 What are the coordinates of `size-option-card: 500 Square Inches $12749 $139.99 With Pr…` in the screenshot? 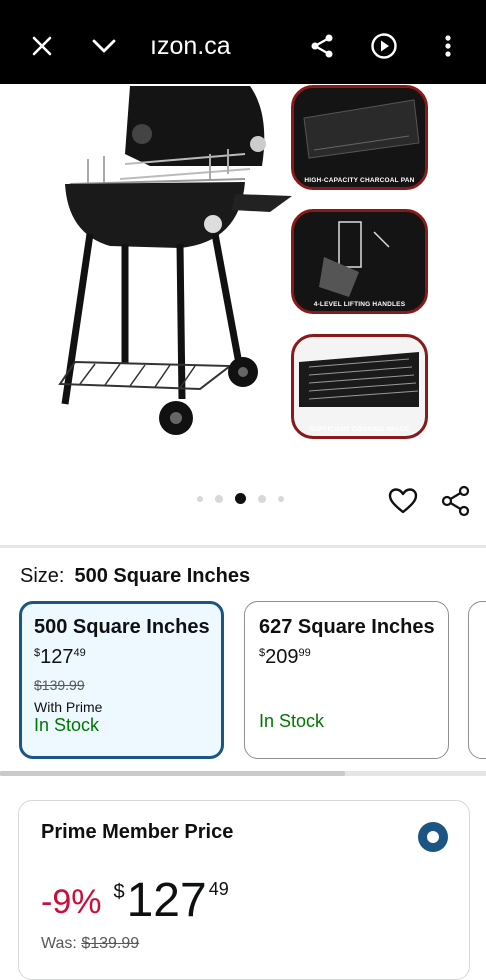 It's located at (121, 680).